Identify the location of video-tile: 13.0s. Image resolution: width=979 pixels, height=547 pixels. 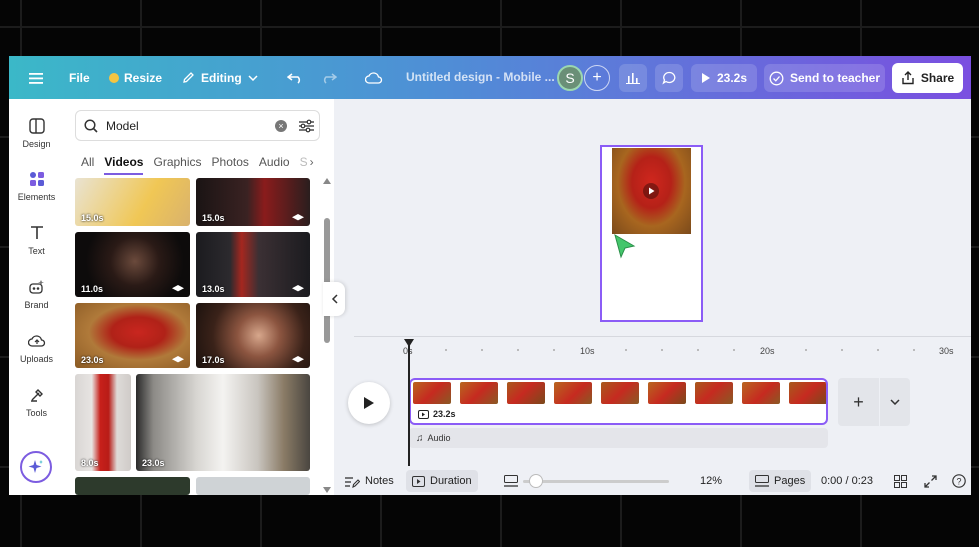
(253, 264).